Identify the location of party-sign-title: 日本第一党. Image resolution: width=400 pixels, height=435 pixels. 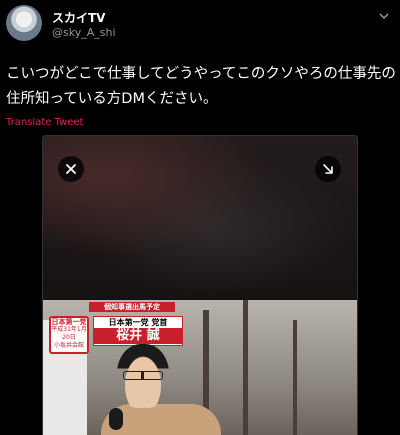
(69, 322).